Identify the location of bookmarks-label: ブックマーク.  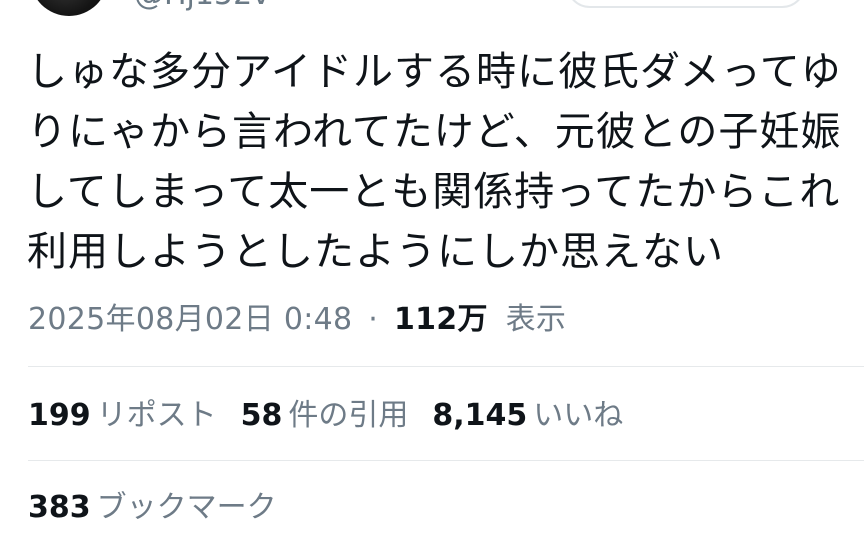
(186, 507).